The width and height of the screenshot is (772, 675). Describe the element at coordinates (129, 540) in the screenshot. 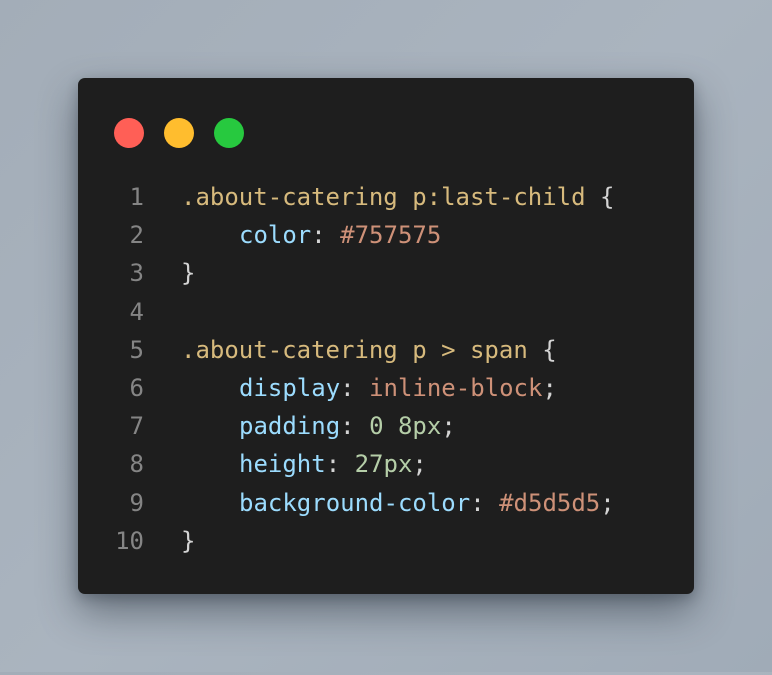

I see `line-number: 10` at that location.